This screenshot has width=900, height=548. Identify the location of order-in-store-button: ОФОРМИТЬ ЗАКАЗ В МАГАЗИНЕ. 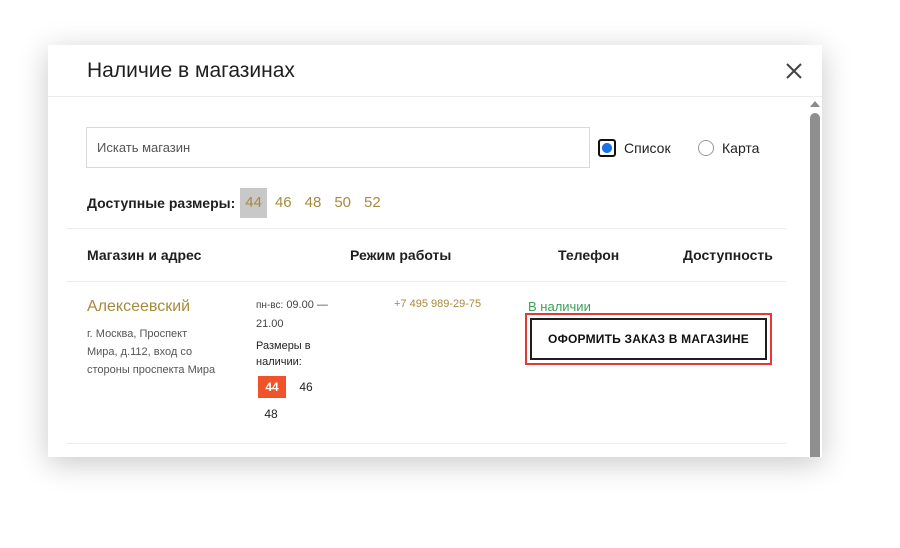
(648, 339).